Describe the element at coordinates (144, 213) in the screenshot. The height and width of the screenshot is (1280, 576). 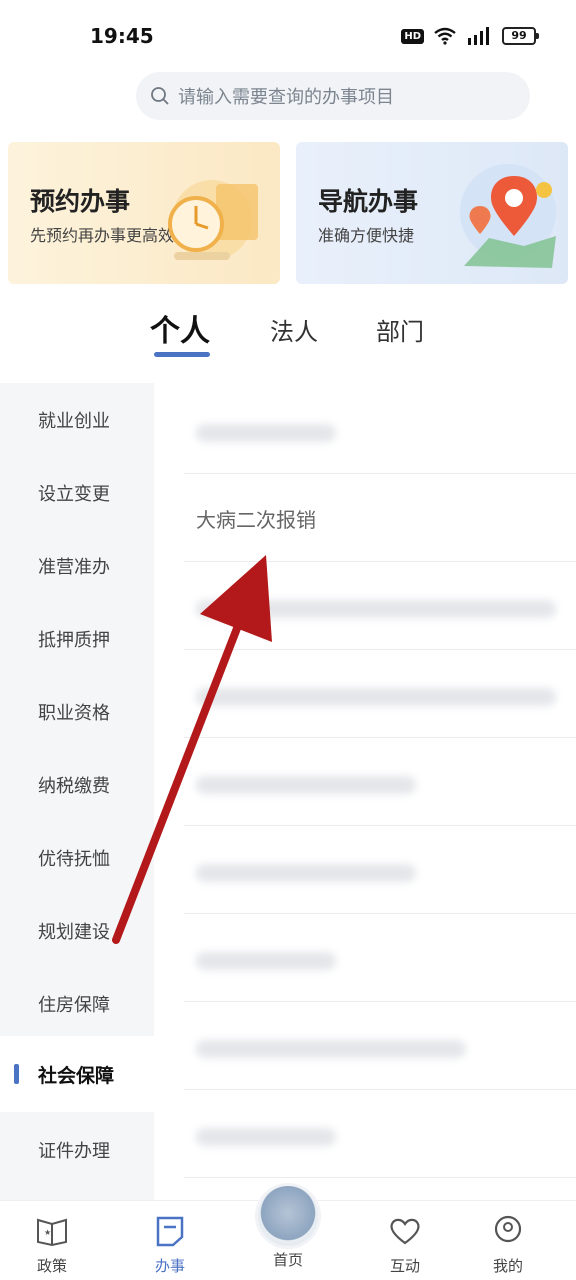
I see `appointment-banner: 预约办事 先预约再办事更高效` at that location.